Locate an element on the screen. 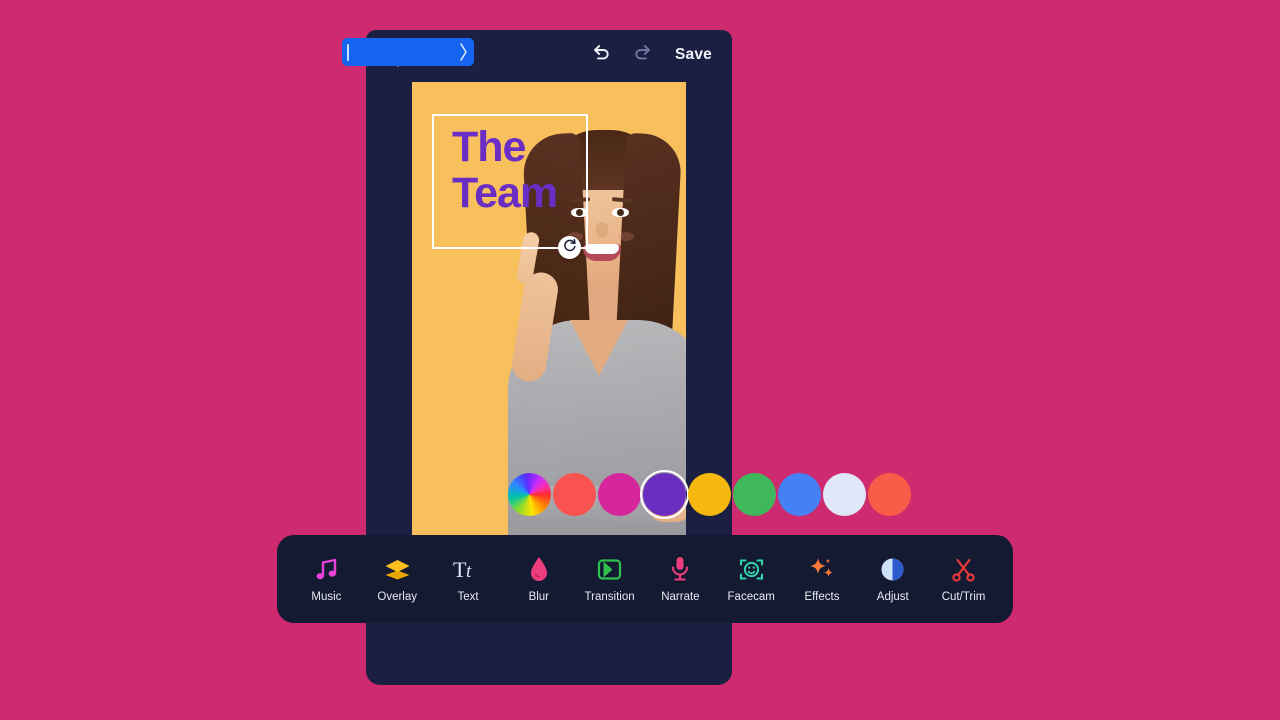 This screenshot has height=720, width=1280. color-palette is located at coordinates (709, 494).